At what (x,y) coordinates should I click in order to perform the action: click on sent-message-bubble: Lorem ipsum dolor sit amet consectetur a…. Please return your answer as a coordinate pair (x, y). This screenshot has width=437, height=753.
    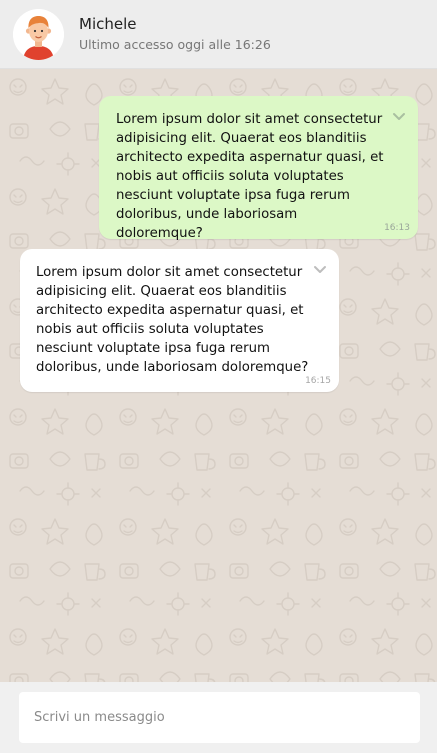
    Looking at the image, I should click on (258, 168).